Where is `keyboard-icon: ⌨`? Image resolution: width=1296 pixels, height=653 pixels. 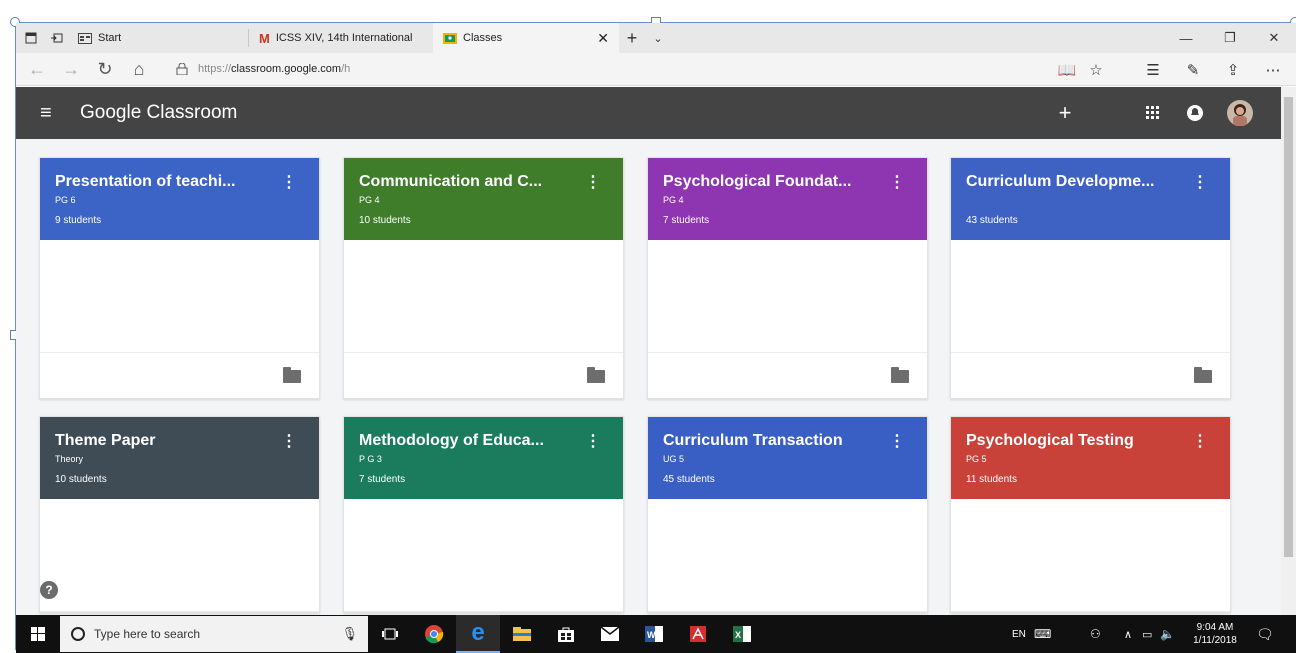
keyboard-icon: ⌨ is located at coordinates (1042, 634).